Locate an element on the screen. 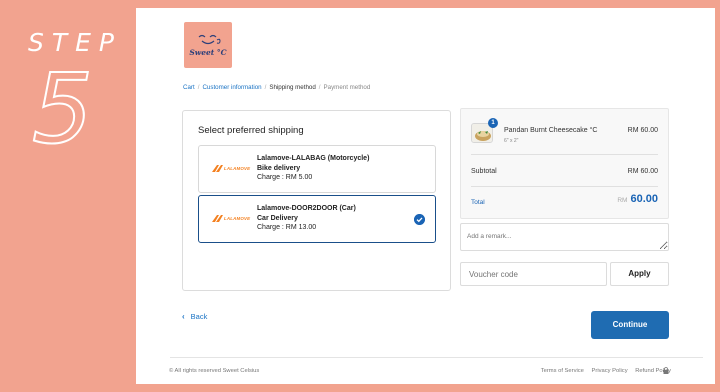 The height and width of the screenshot is (392, 720). lock-icon is located at coordinates (666, 370).